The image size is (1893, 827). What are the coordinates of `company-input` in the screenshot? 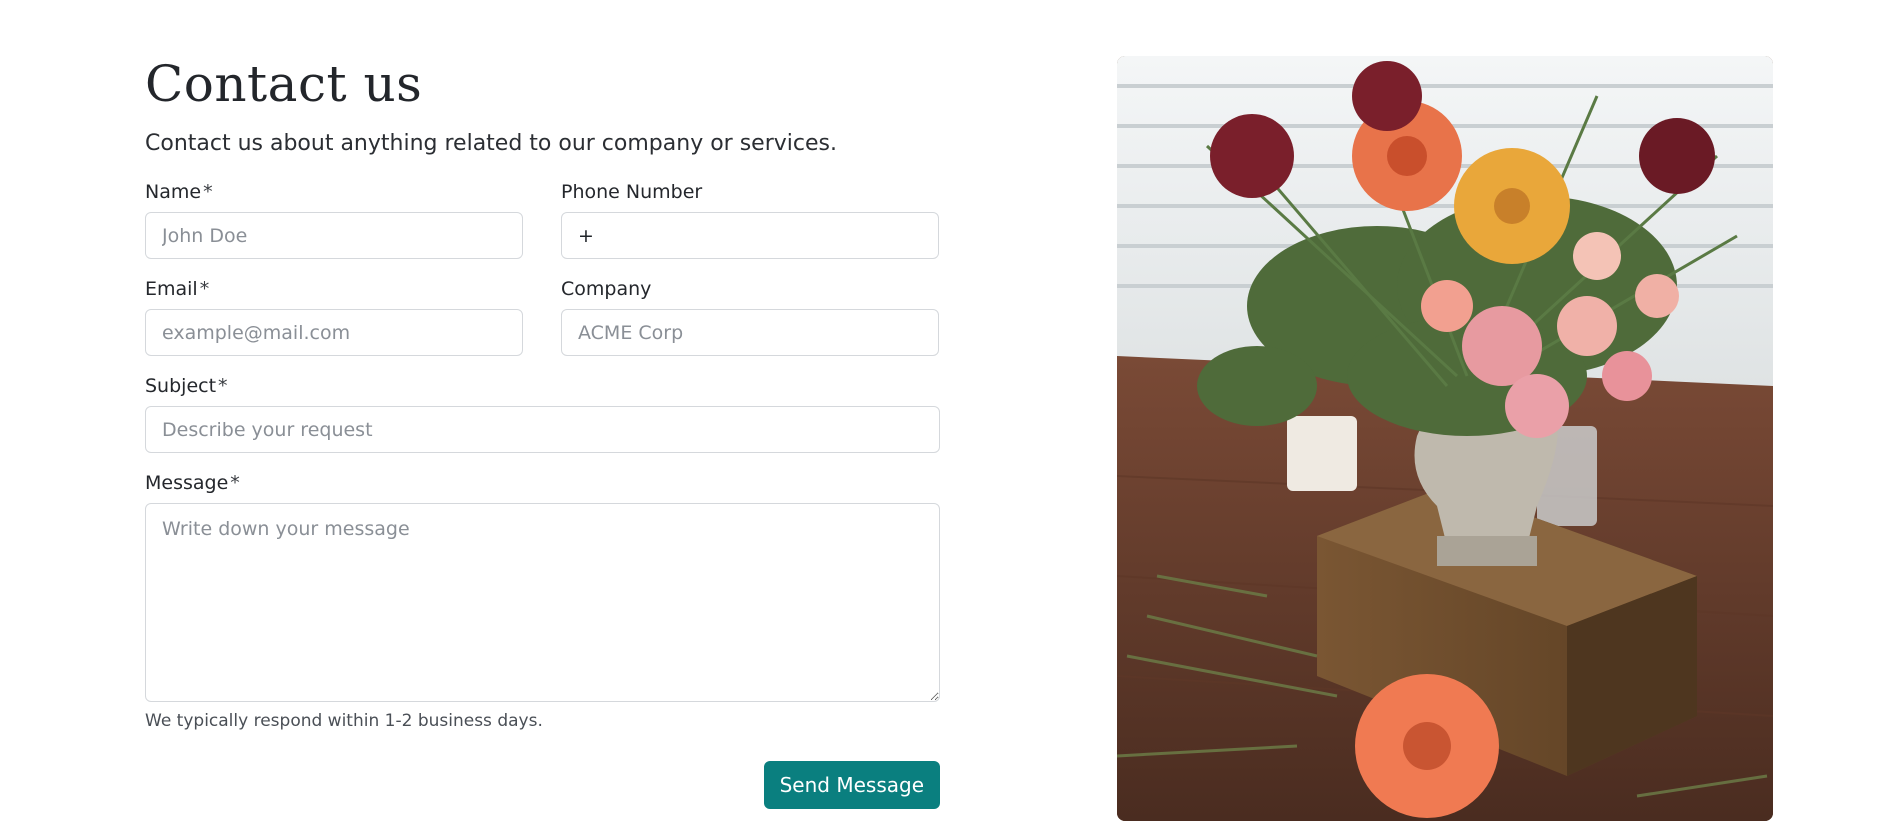 It's located at (750, 332).